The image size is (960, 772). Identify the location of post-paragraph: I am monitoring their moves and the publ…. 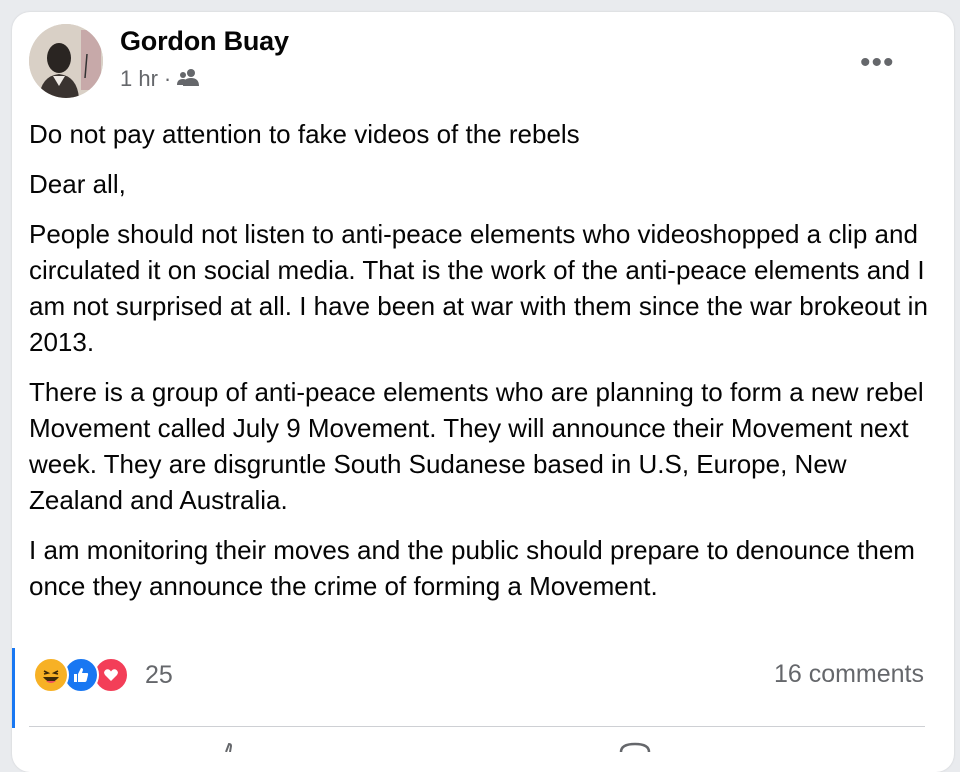
(472, 568).